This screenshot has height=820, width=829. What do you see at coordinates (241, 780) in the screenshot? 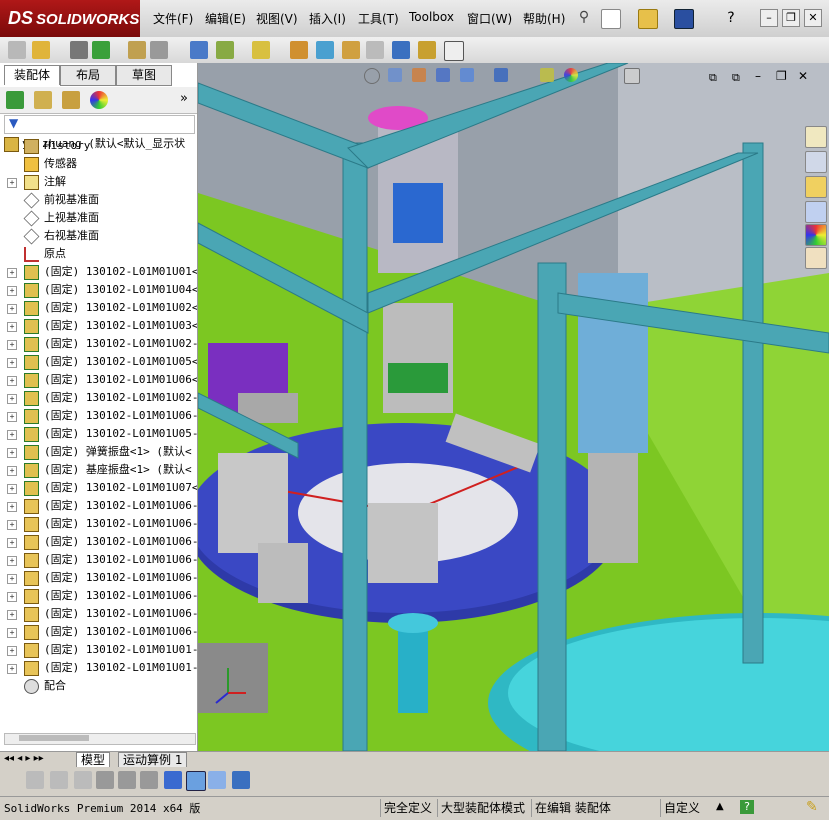
I see `render-view-icon` at bounding box center [241, 780].